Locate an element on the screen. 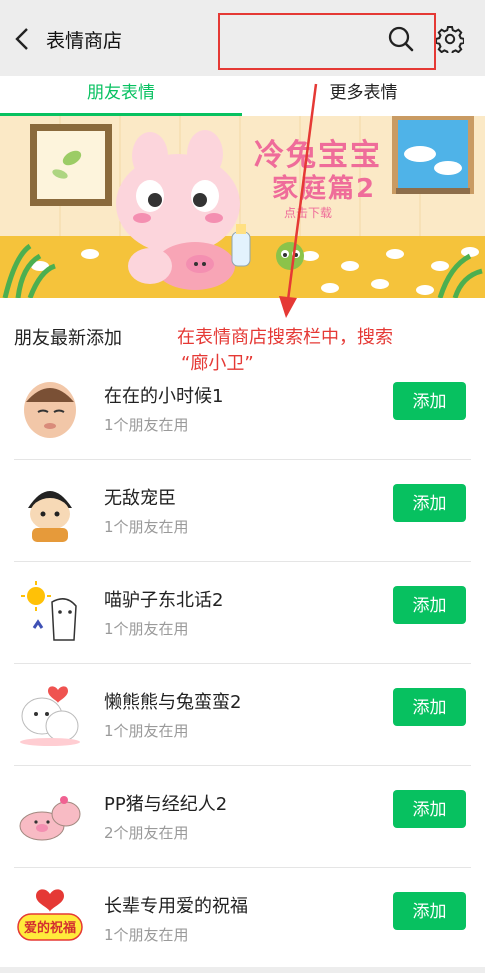 The image size is (485, 973). thumb-text: 爱的祝福 is located at coordinates (50, 928).